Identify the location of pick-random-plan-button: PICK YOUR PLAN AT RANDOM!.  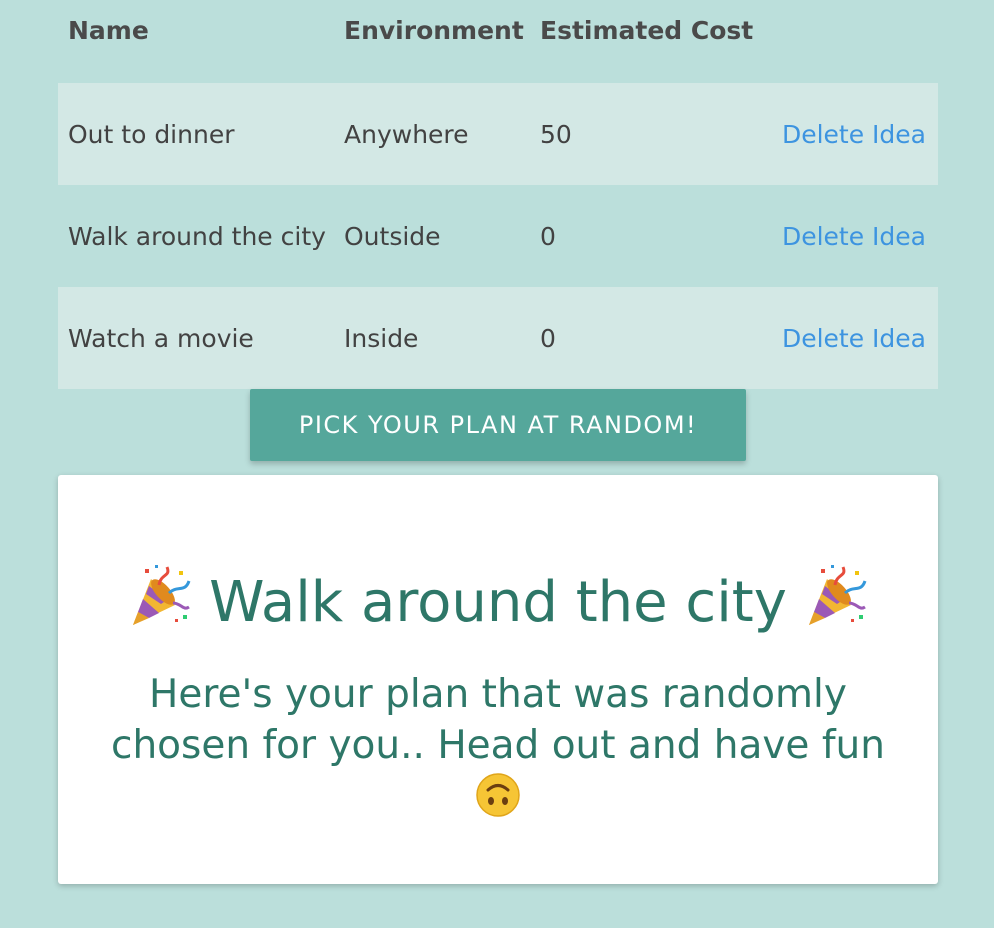
(498, 425).